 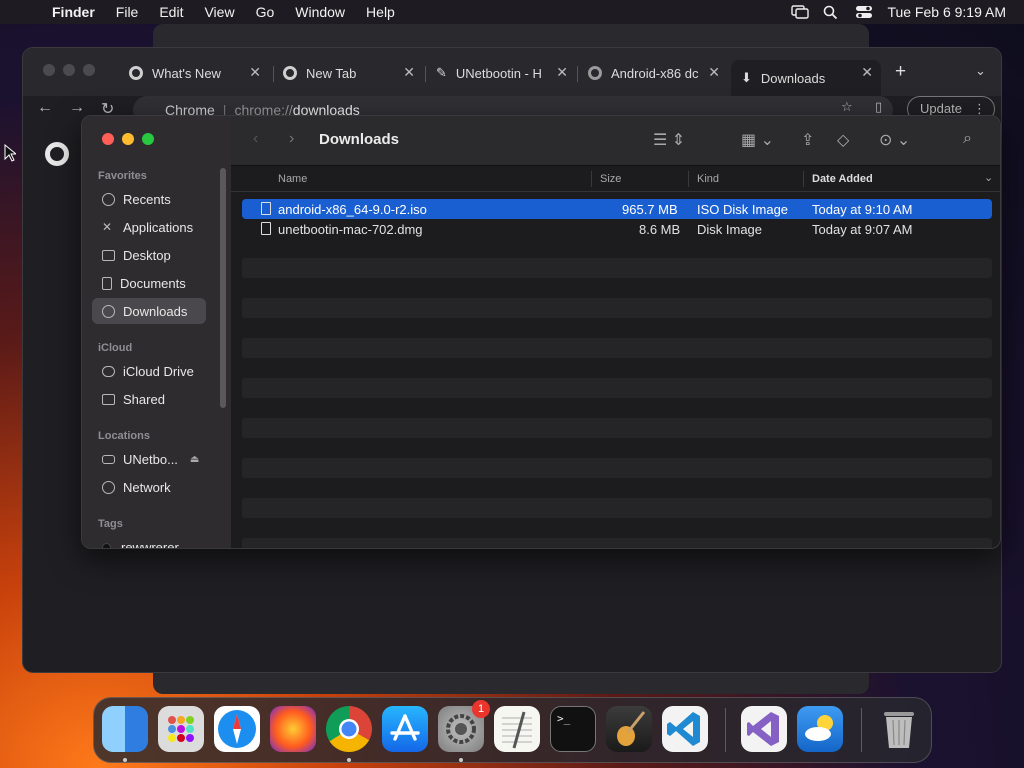 I want to click on sidebar-item-tag: rewwrerer, so click(x=149, y=541).